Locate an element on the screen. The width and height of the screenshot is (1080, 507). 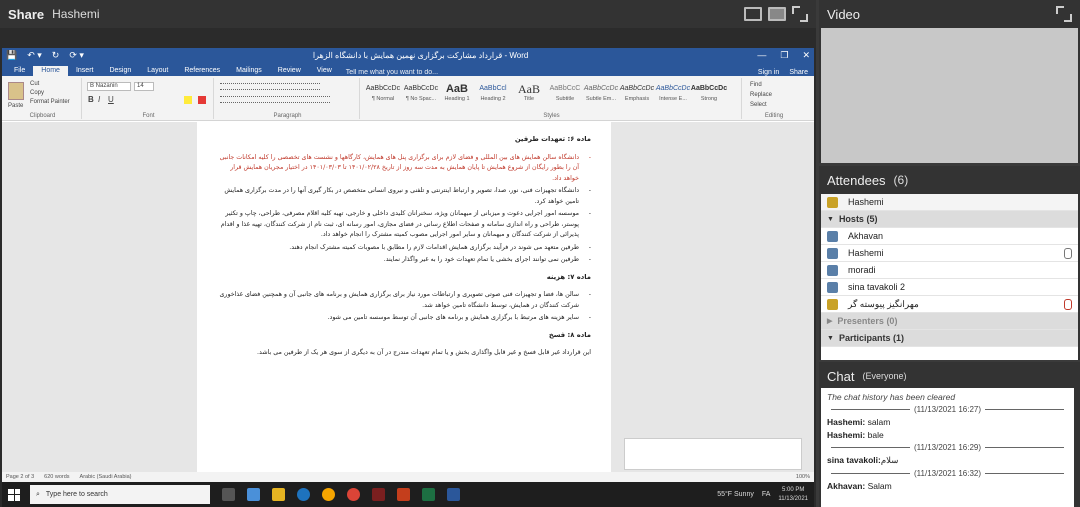
tab-insert: Insert is located at coordinates (85, 71).